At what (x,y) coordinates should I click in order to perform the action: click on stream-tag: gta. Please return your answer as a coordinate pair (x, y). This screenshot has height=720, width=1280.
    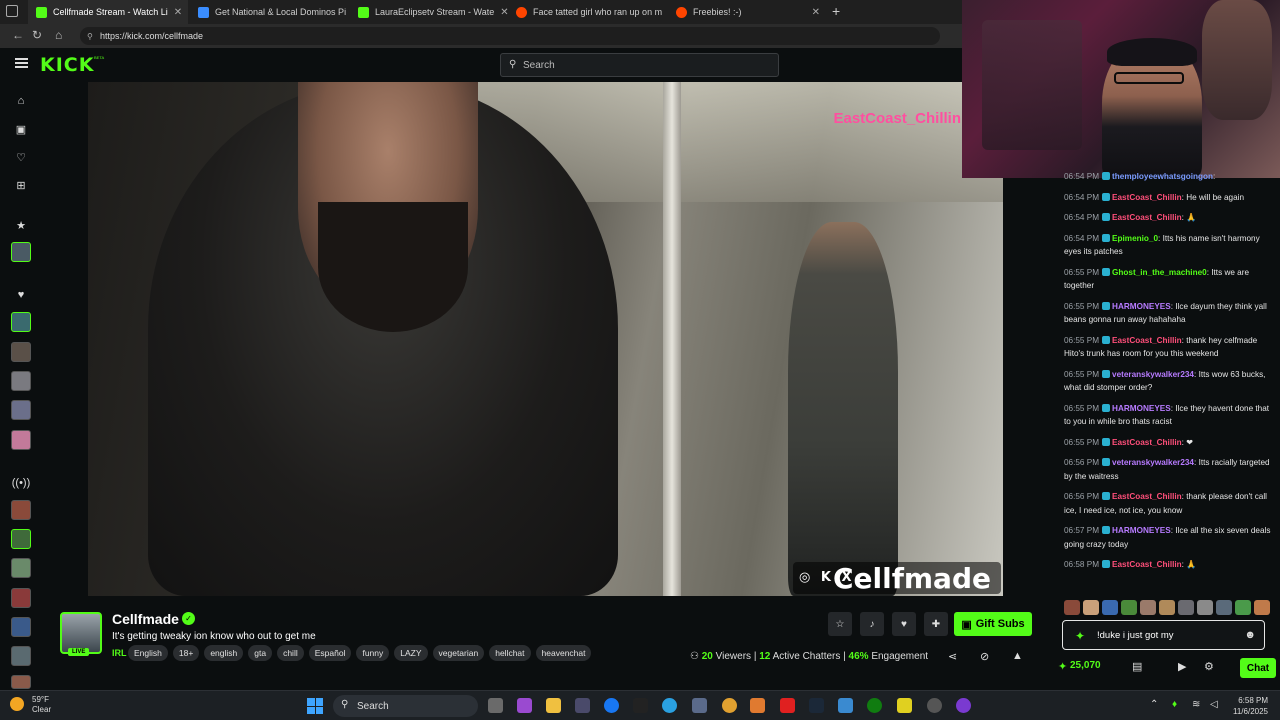
    Looking at the image, I should click on (260, 653).